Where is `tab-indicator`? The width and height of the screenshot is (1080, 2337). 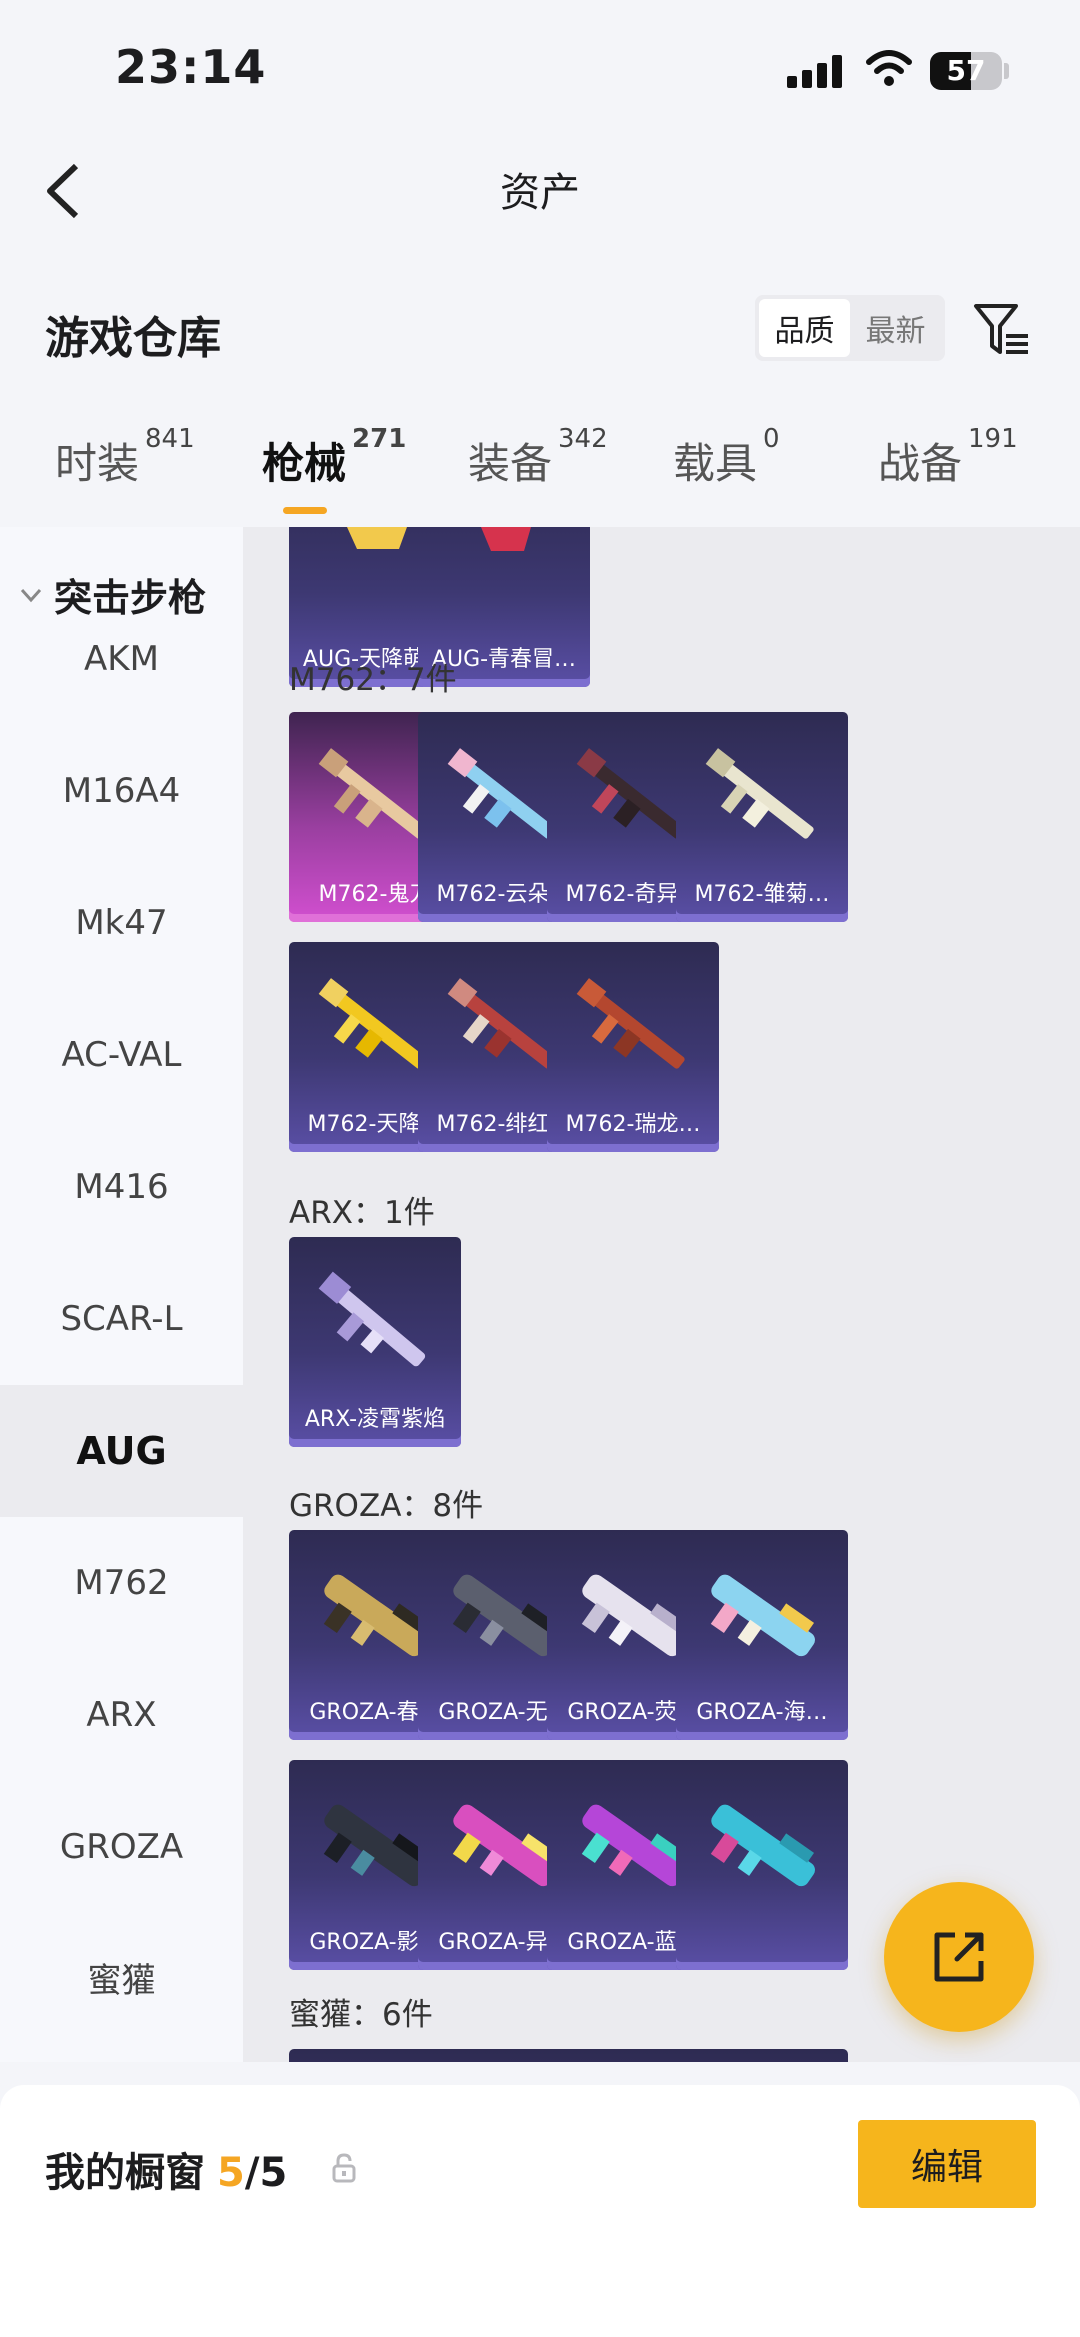 tab-indicator is located at coordinates (305, 510).